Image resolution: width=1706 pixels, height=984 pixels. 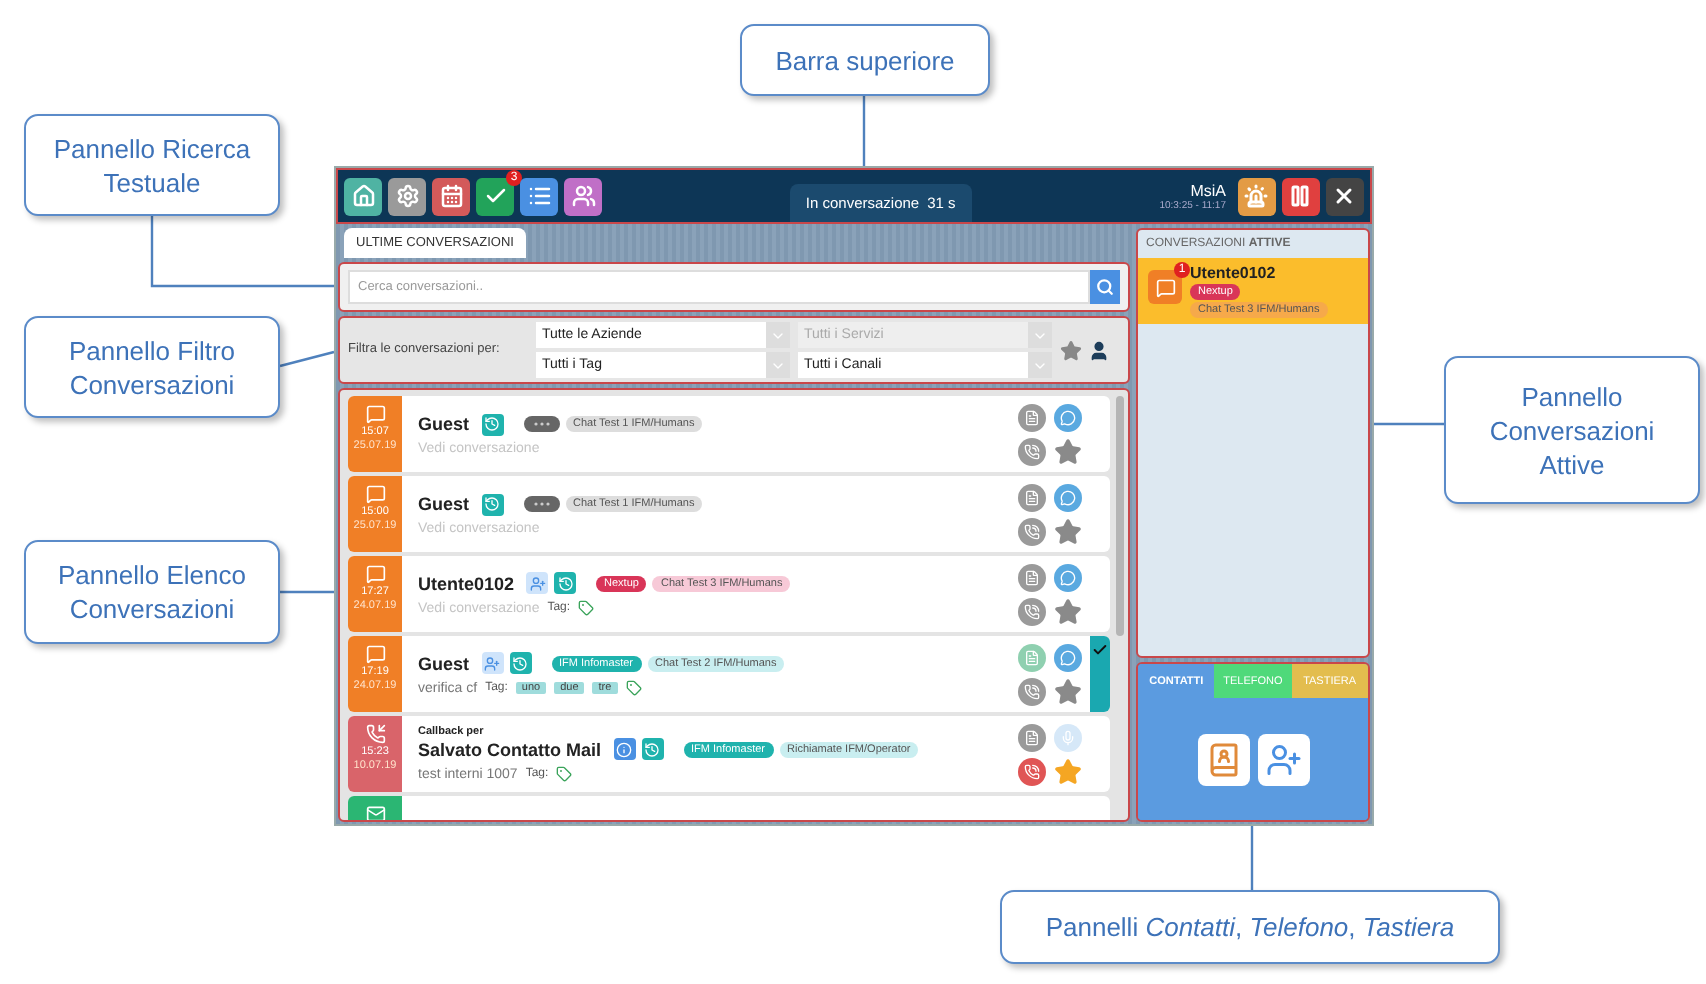 What do you see at coordinates (865, 60) in the screenshot?
I see `callout-label: Barra superiore` at bounding box center [865, 60].